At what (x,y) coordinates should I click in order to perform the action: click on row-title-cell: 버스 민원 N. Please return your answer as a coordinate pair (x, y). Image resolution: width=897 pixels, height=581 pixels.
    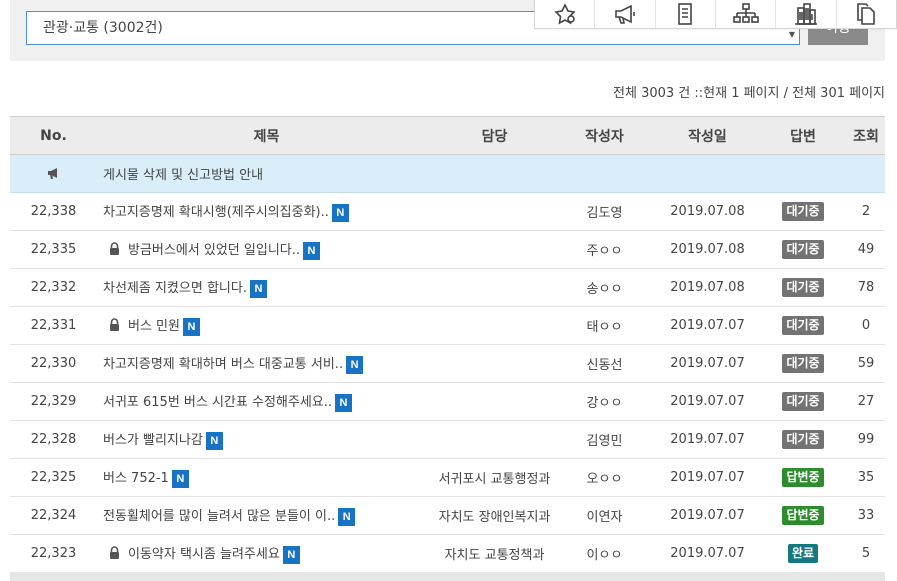
    Looking at the image, I should click on (266, 325).